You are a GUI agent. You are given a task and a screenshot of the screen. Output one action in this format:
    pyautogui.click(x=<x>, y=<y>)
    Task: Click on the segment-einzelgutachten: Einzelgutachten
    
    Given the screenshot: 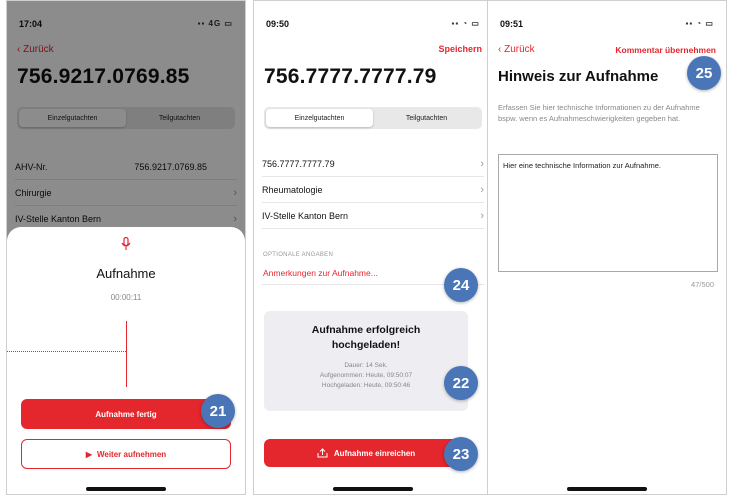 What is the action you would take?
    pyautogui.click(x=319, y=118)
    